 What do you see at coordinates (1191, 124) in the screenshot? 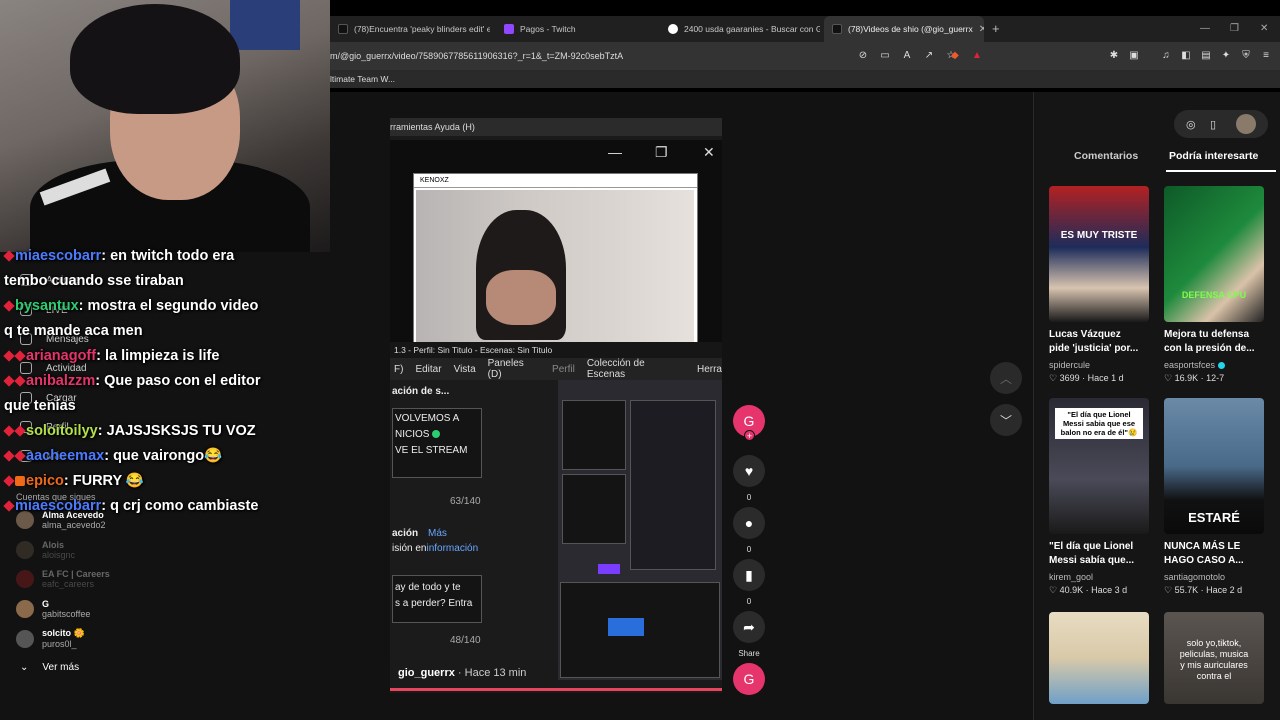
I see `compass-icon: ◎` at bounding box center [1191, 124].